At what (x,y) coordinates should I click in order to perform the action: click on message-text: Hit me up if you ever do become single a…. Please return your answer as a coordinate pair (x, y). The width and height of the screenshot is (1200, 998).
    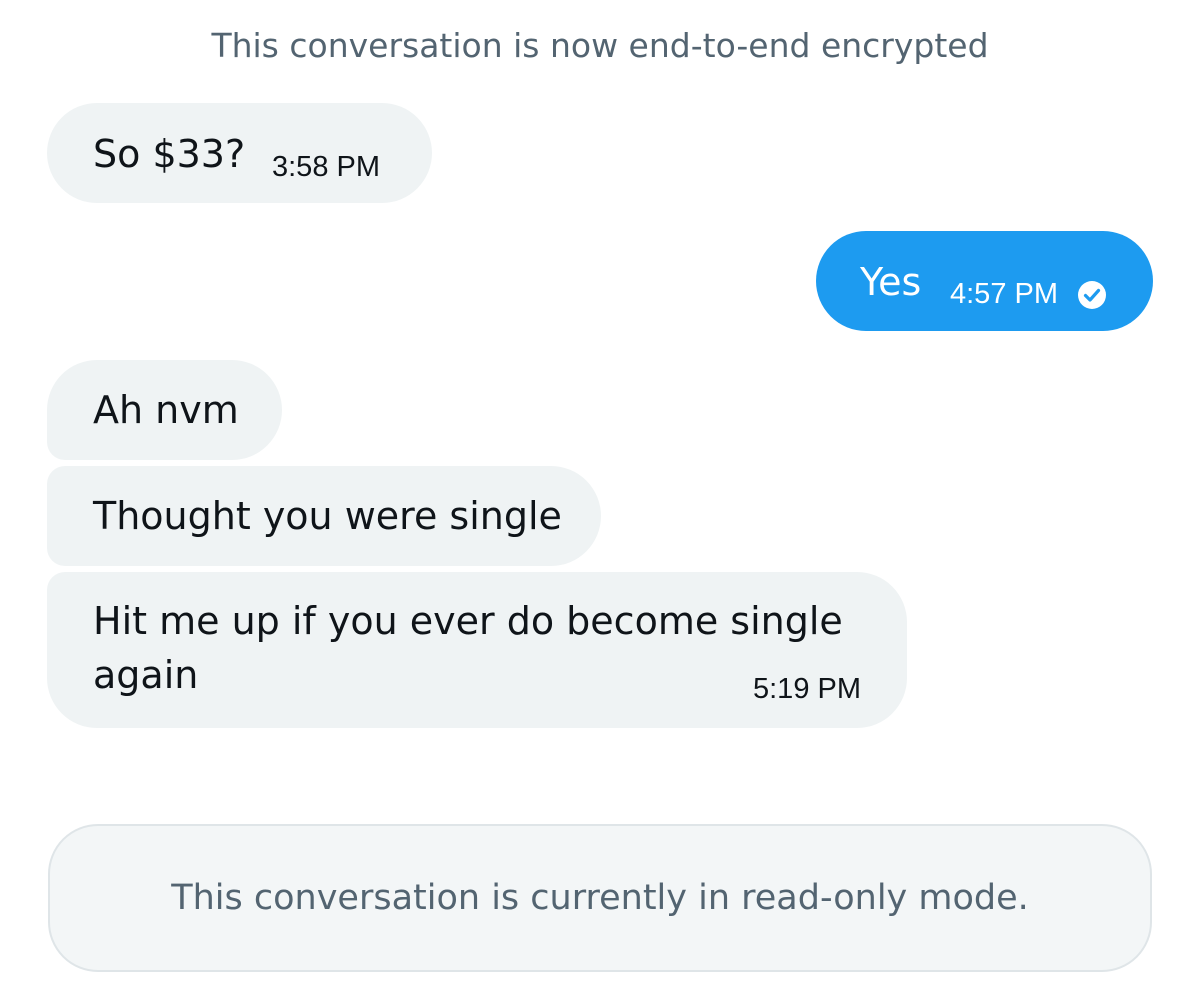
    Looking at the image, I should click on (468, 648).